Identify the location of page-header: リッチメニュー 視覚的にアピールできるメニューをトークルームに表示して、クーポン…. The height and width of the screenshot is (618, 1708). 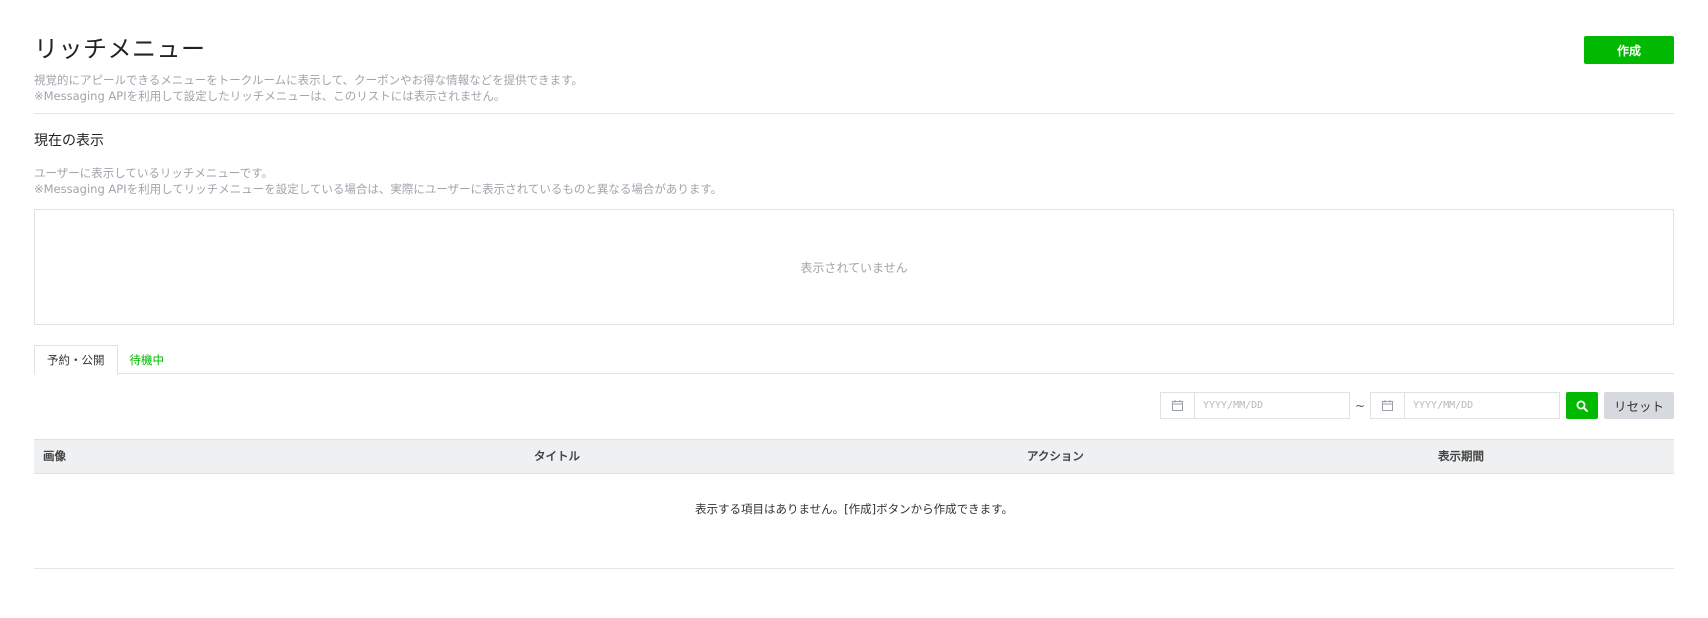
(854, 69).